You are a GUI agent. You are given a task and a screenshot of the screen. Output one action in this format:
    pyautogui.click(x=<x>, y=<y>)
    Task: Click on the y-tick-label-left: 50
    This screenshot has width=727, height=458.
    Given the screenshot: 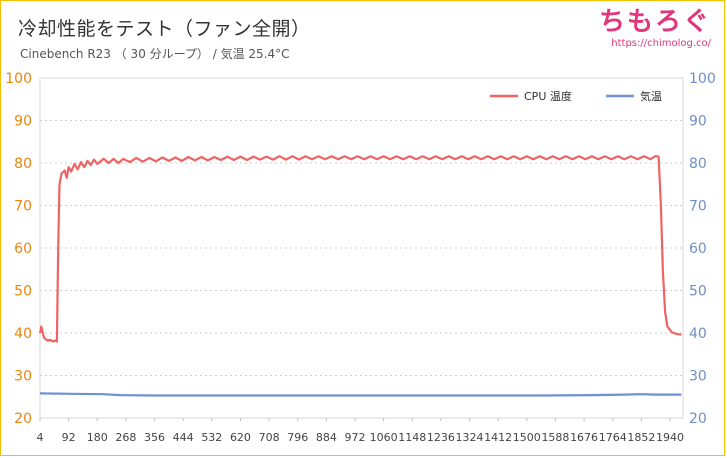 What is the action you would take?
    pyautogui.click(x=23, y=292)
    